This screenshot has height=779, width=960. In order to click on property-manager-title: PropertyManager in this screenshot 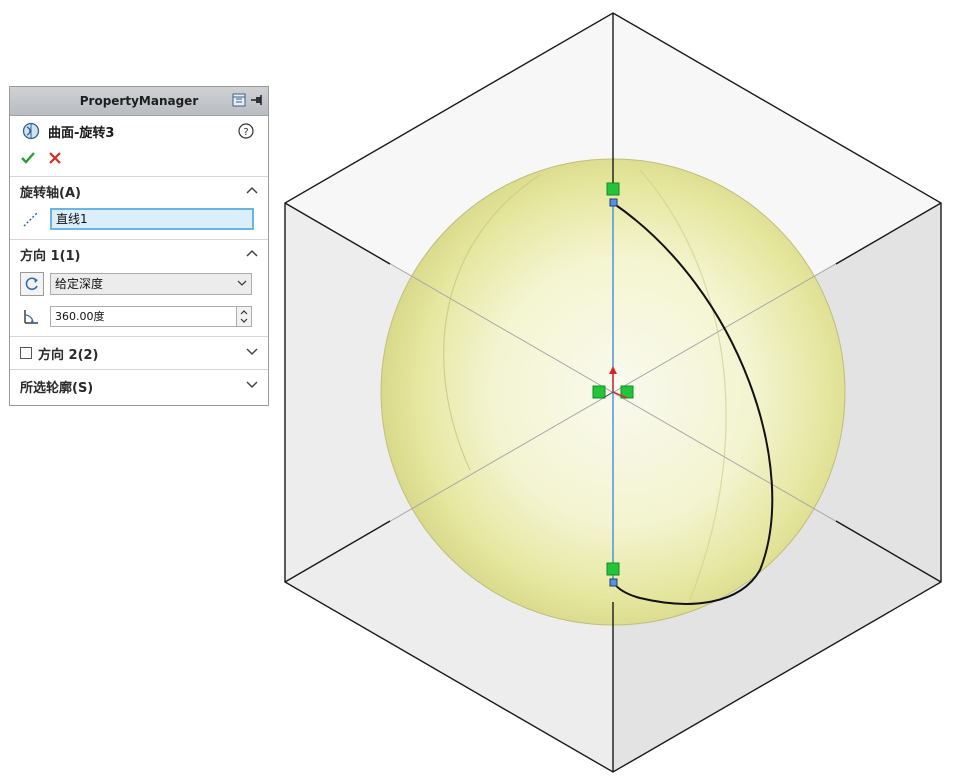, I will do `click(139, 101)`.